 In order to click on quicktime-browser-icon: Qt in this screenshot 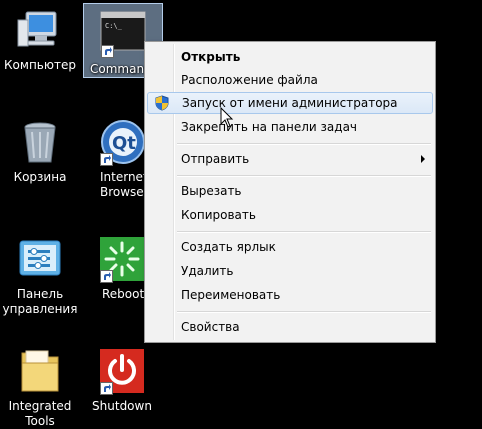, I will do `click(122, 142)`.